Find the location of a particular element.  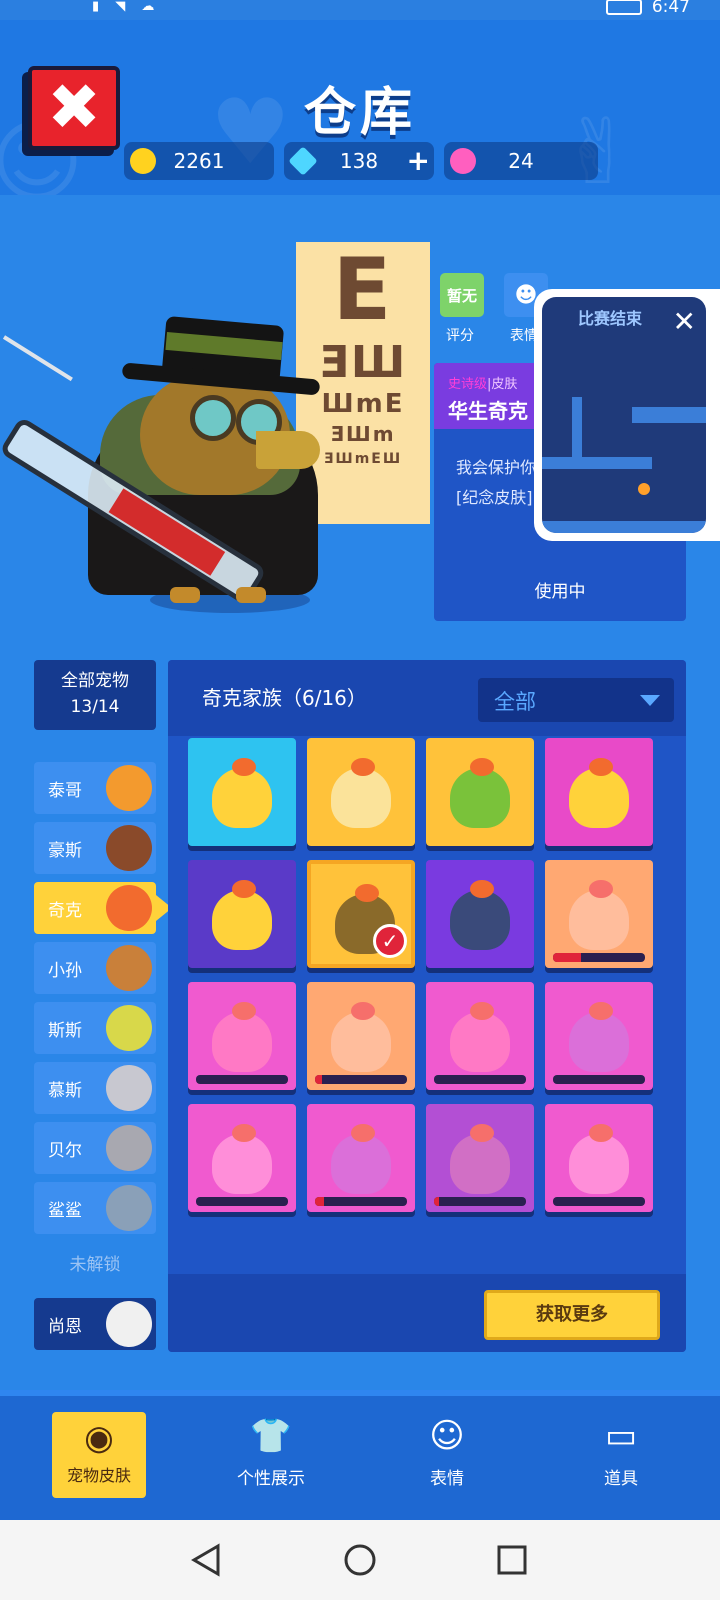

sheep-avatar-icon is located at coordinates (129, 1324).